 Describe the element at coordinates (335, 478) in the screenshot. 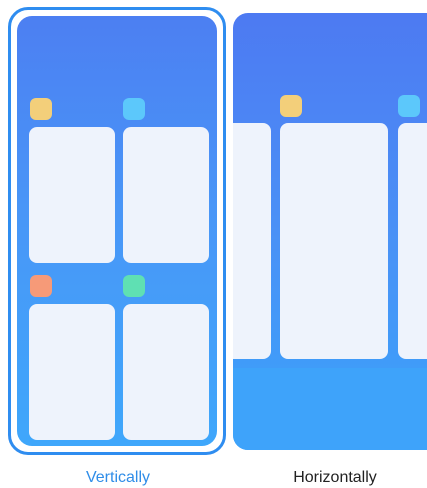

I see `horizontal-option-label: Horizontally` at that location.